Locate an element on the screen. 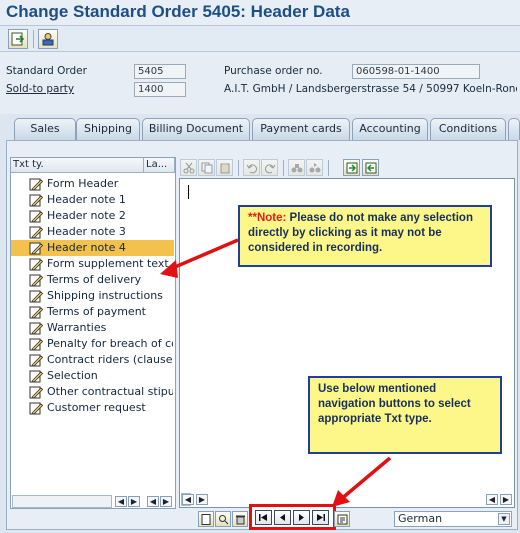  new-text-button is located at coordinates (206, 519).